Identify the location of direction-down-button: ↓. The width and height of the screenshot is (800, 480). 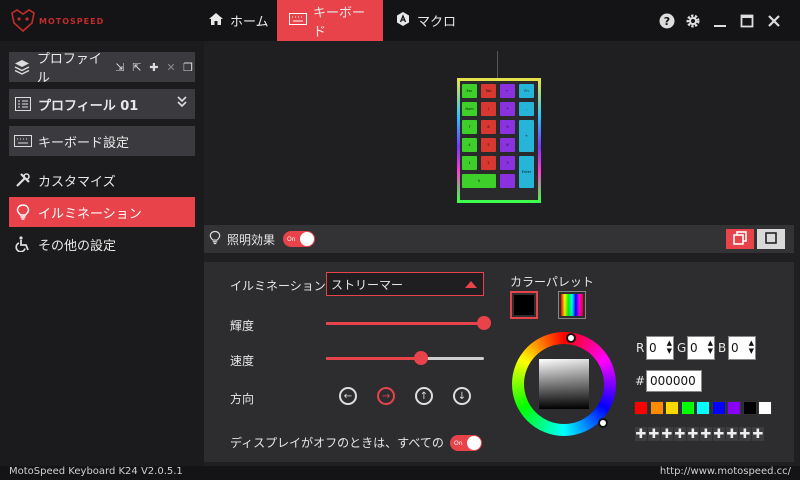
(462, 396).